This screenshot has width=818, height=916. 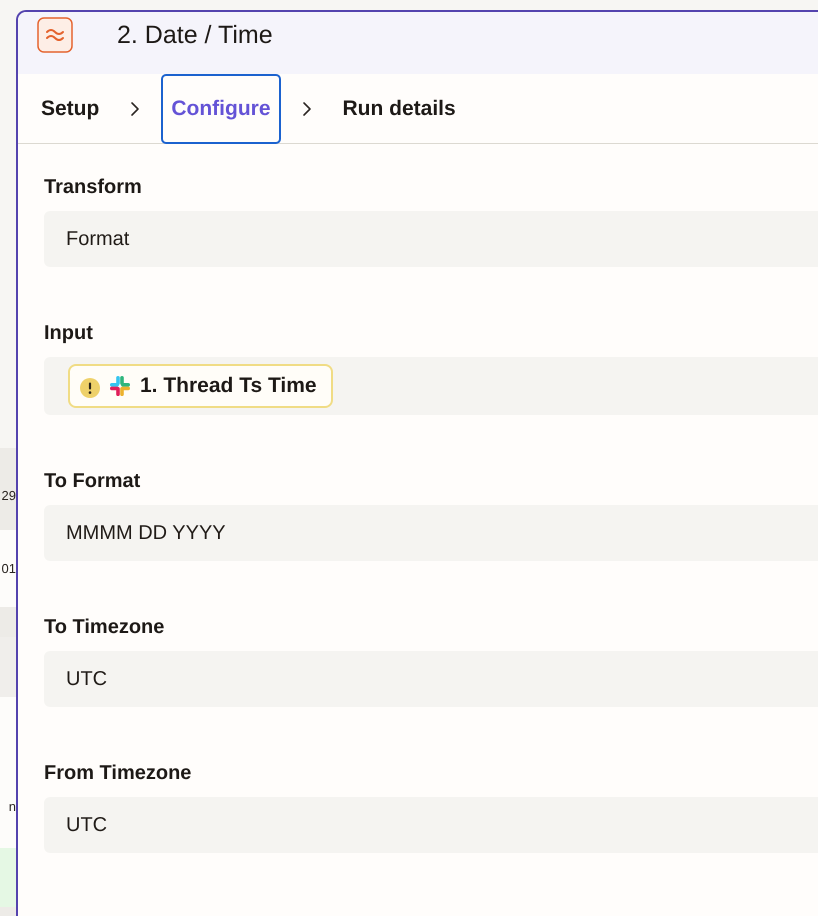 What do you see at coordinates (93, 187) in the screenshot?
I see `field-label: Transform` at bounding box center [93, 187].